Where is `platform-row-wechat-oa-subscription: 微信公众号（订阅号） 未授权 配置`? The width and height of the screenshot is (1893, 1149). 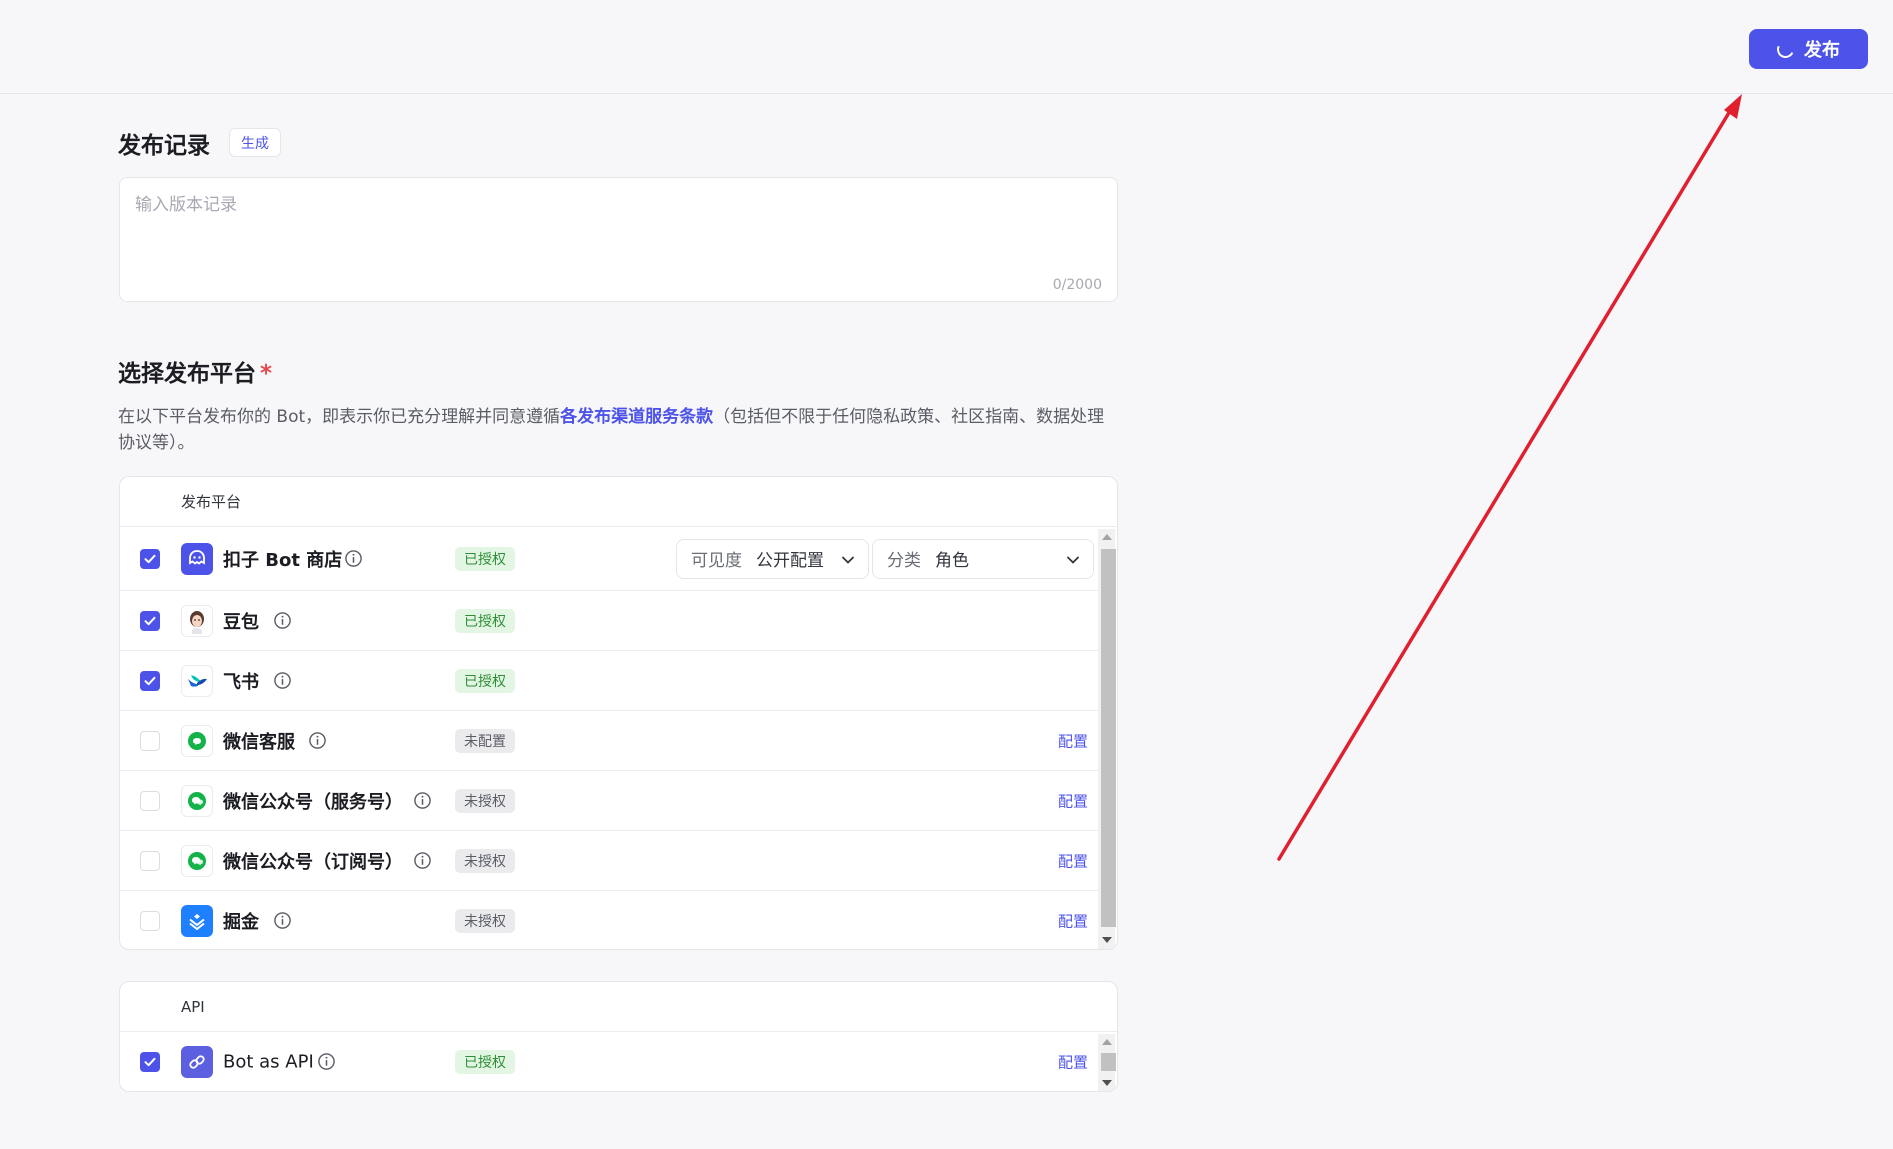
platform-row-wechat-oa-subscription: 微信公众号（订阅号） 未授权 配置 is located at coordinates (609, 861).